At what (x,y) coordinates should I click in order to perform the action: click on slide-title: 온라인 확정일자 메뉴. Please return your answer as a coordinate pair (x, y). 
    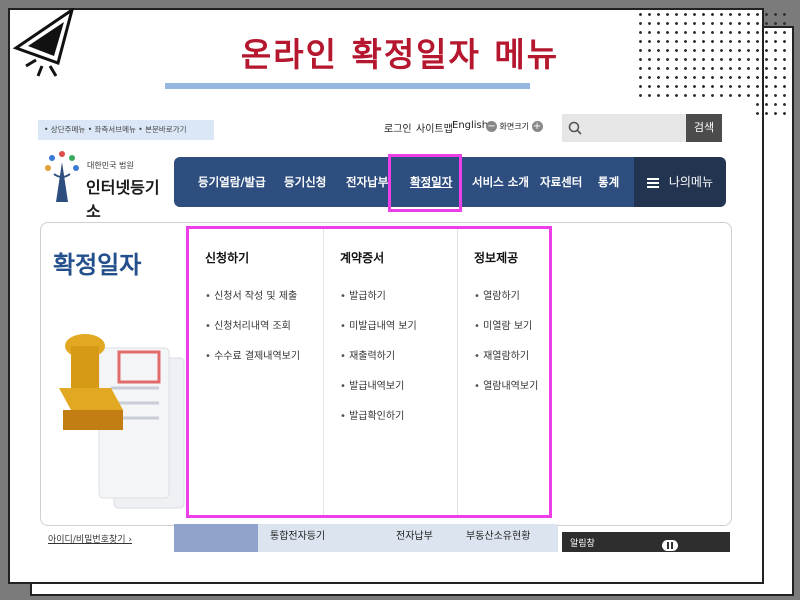
    Looking at the image, I should click on (400, 54).